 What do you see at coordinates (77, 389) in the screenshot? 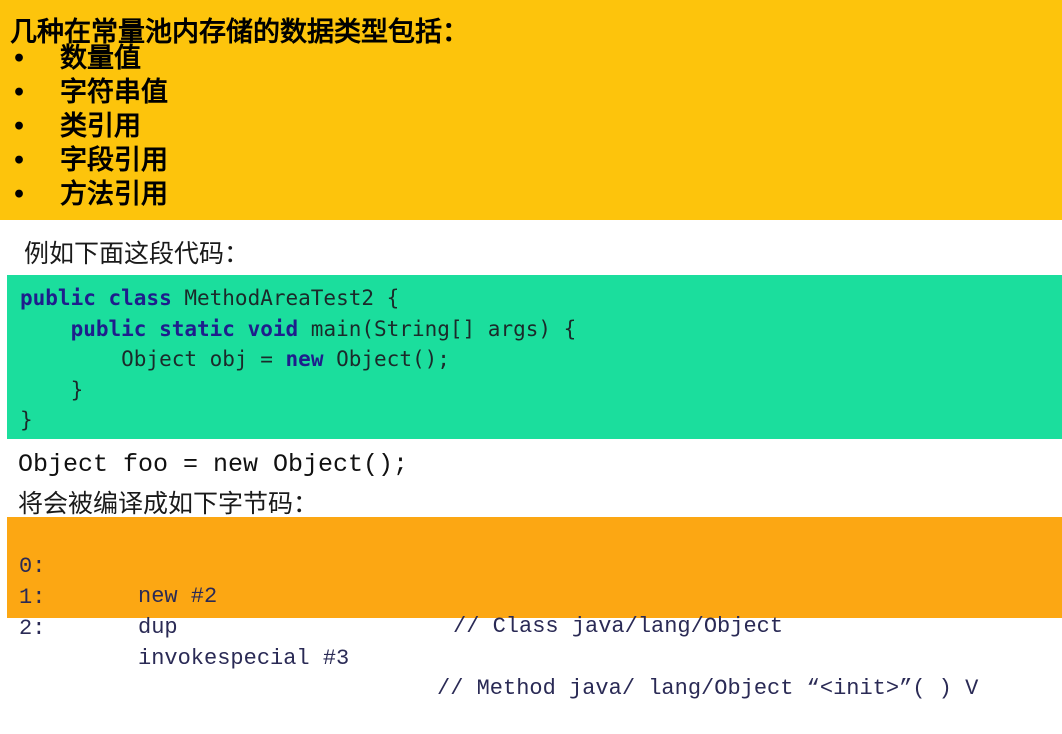
I see `code-line-4: }` at bounding box center [77, 389].